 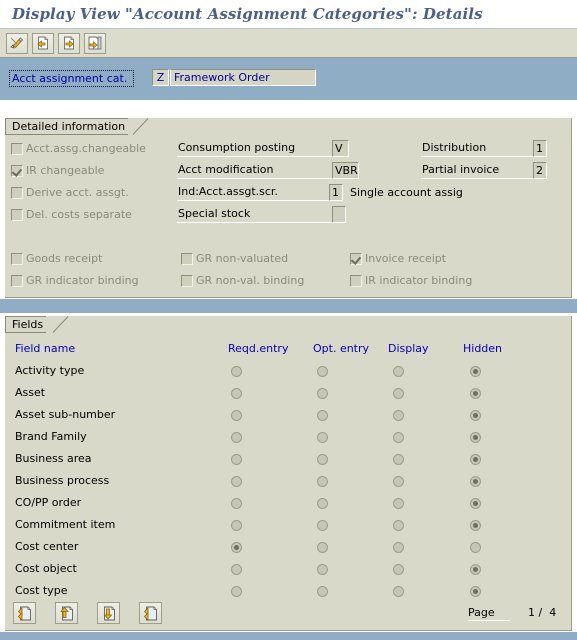 I want to click on checkbox-del-costs-separate: Del. costs separate, so click(x=71, y=214).